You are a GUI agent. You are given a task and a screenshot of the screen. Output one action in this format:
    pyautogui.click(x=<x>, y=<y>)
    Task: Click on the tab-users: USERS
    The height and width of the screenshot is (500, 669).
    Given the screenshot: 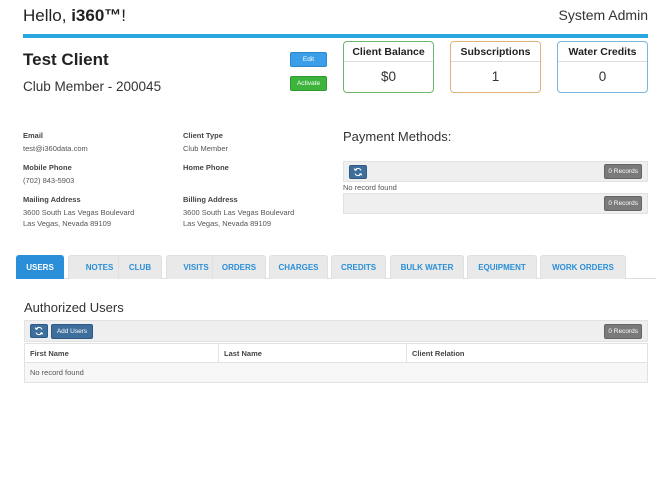 What is the action you would take?
    pyautogui.click(x=40, y=267)
    